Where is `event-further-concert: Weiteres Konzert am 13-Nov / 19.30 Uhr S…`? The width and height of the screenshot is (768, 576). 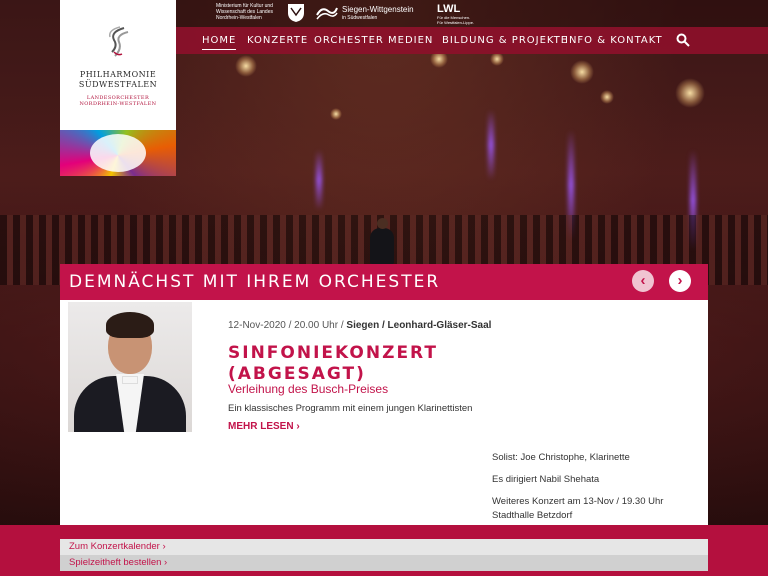 event-further-concert: Weiteres Konzert am 13-Nov / 19.30 Uhr S… is located at coordinates (592, 509).